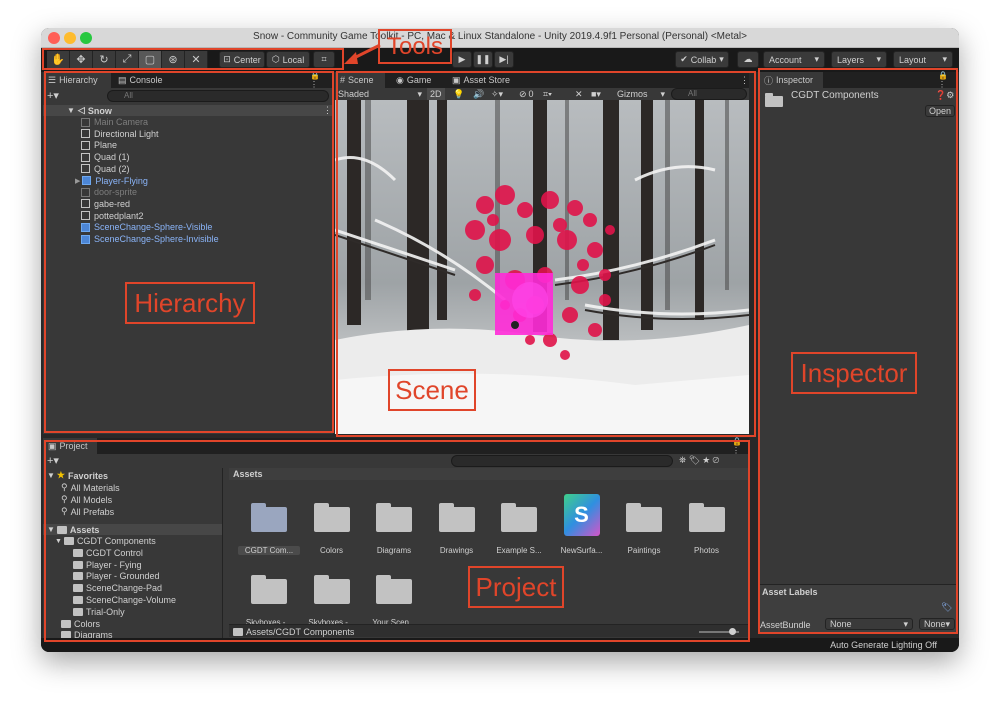 This screenshot has width=1000, height=706. I want to click on layers-dropdown: Layers ▾, so click(859, 59).